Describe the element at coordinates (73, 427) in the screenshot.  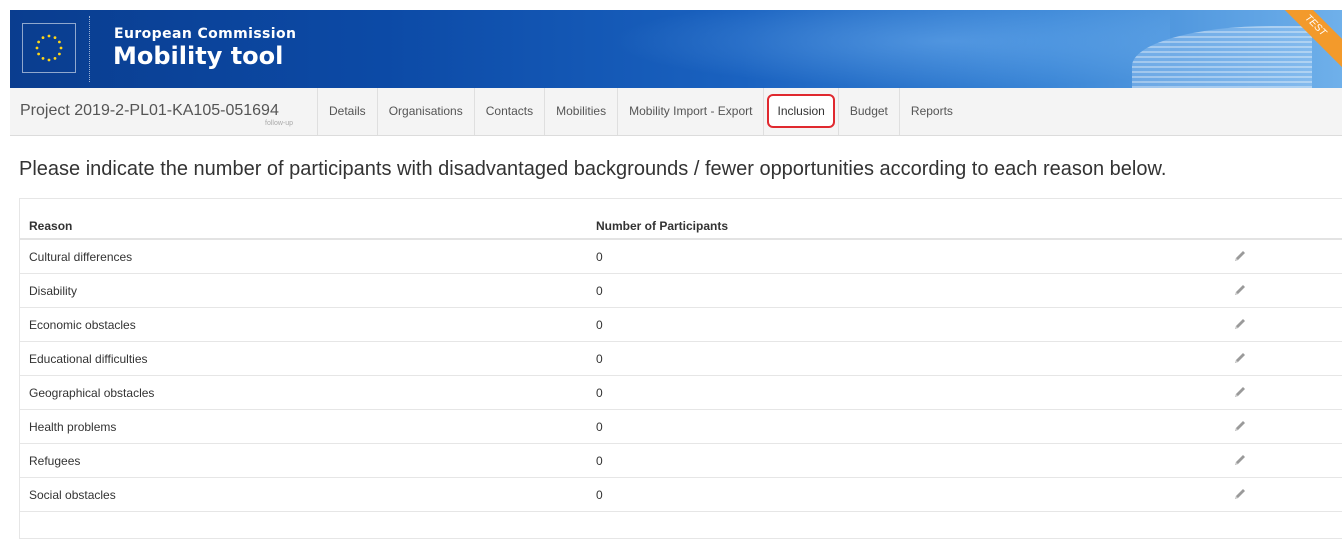
I see `row-reason: Health problems` at that location.